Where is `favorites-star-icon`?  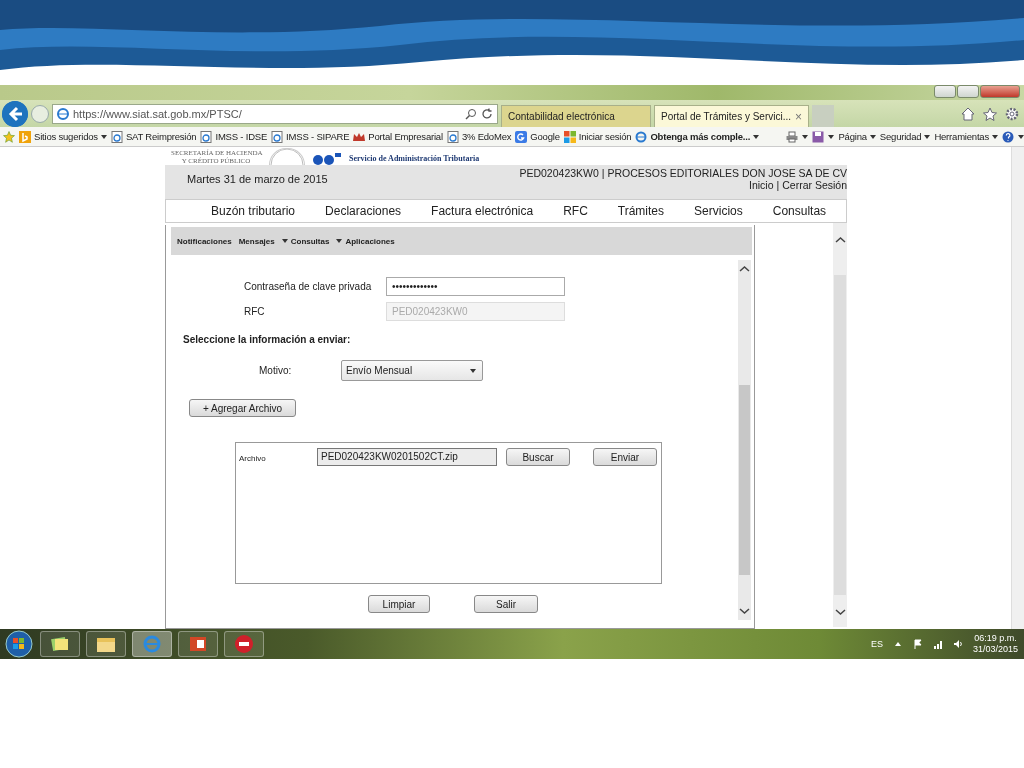 favorites-star-icon is located at coordinates (9, 136).